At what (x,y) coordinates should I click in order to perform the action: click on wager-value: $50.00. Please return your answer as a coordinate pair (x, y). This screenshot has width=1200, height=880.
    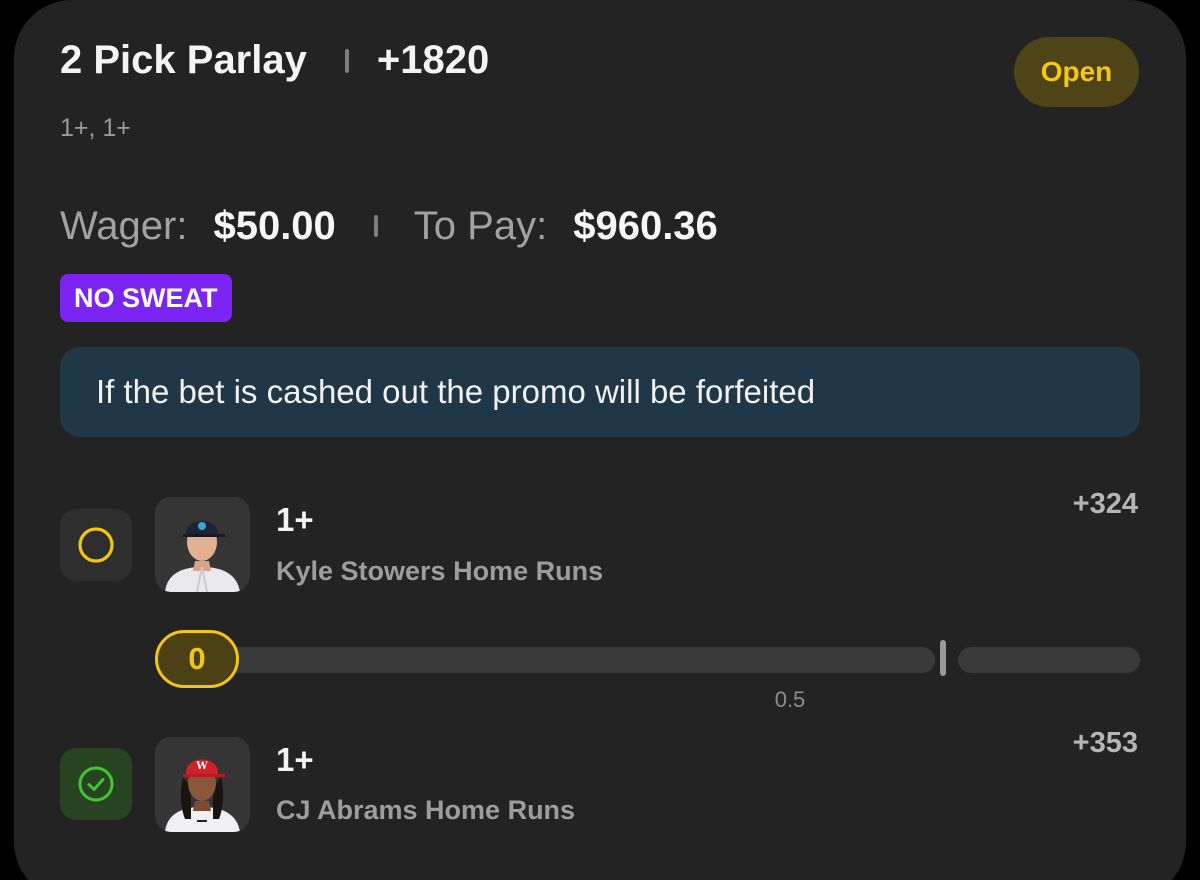
    Looking at the image, I should click on (274, 225).